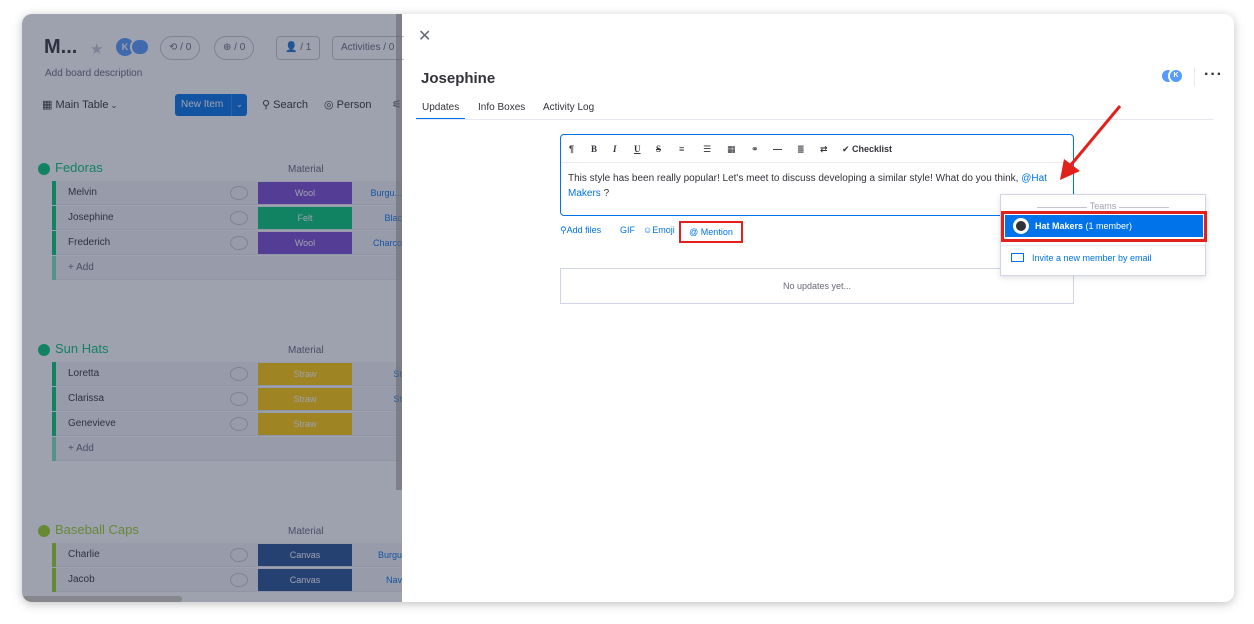 The image size is (1254, 624). Describe the element at coordinates (580, 230) in the screenshot. I see `add-files-button: ⚲Add files` at that location.